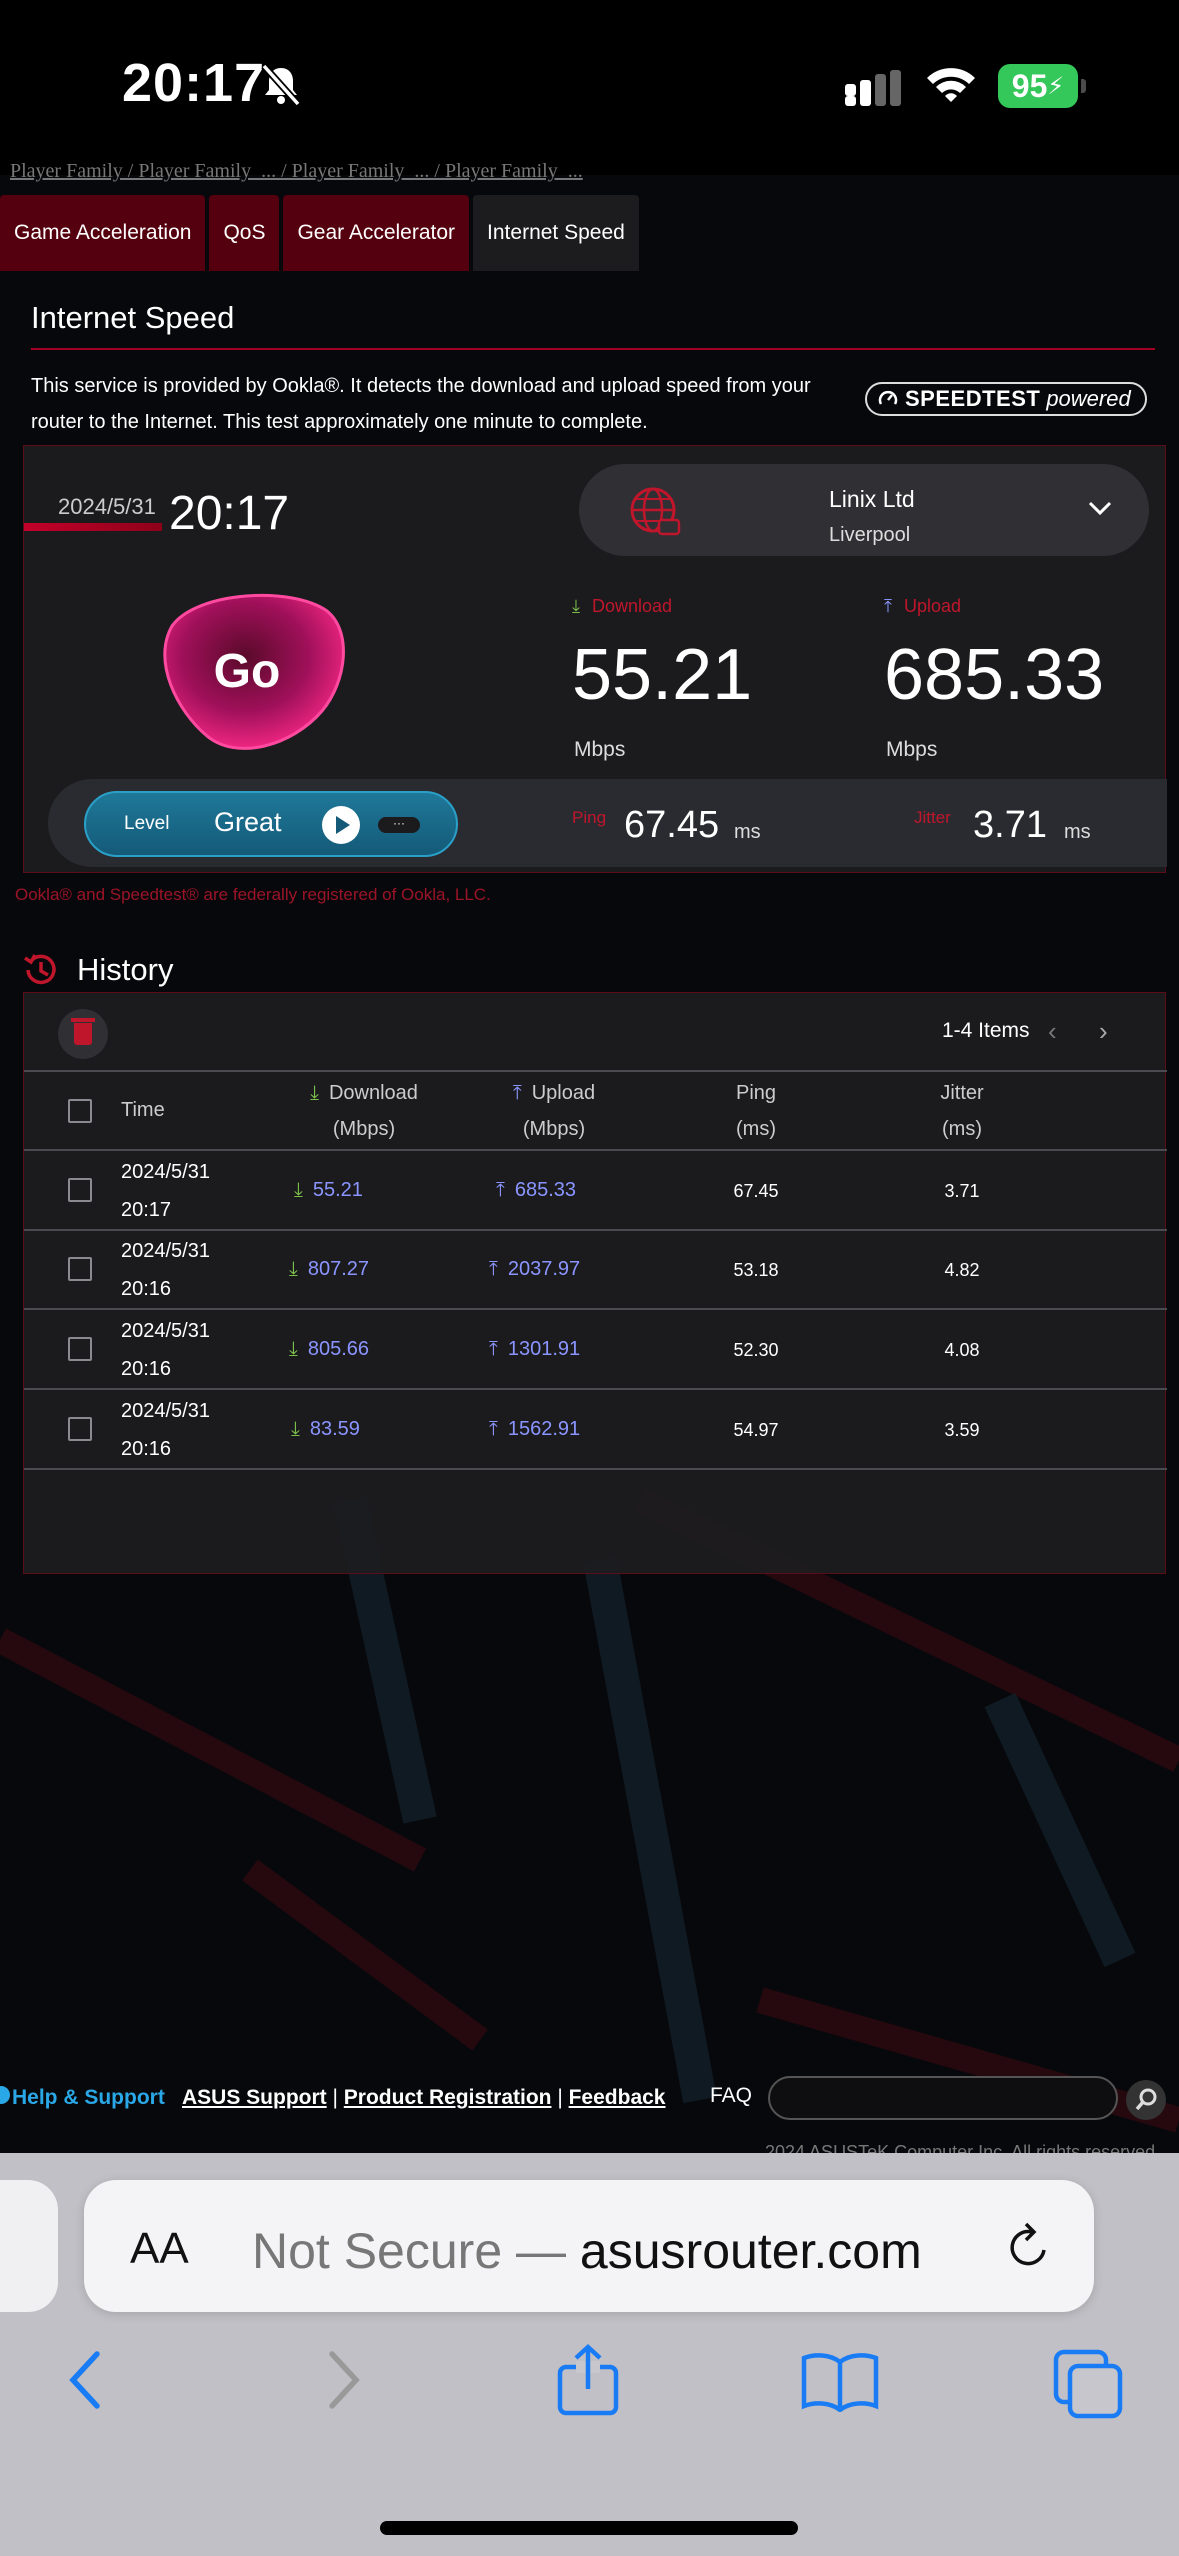  I want to click on charging-bolt-icon: ⚡, so click(1056, 86).